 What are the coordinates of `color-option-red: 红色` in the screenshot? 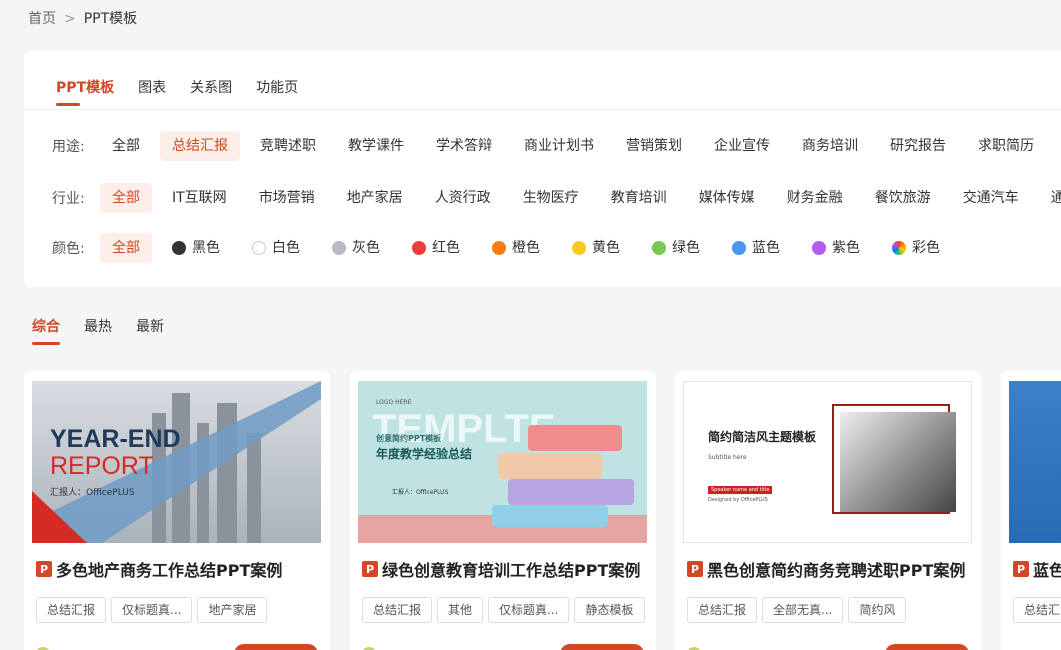 It's located at (436, 248).